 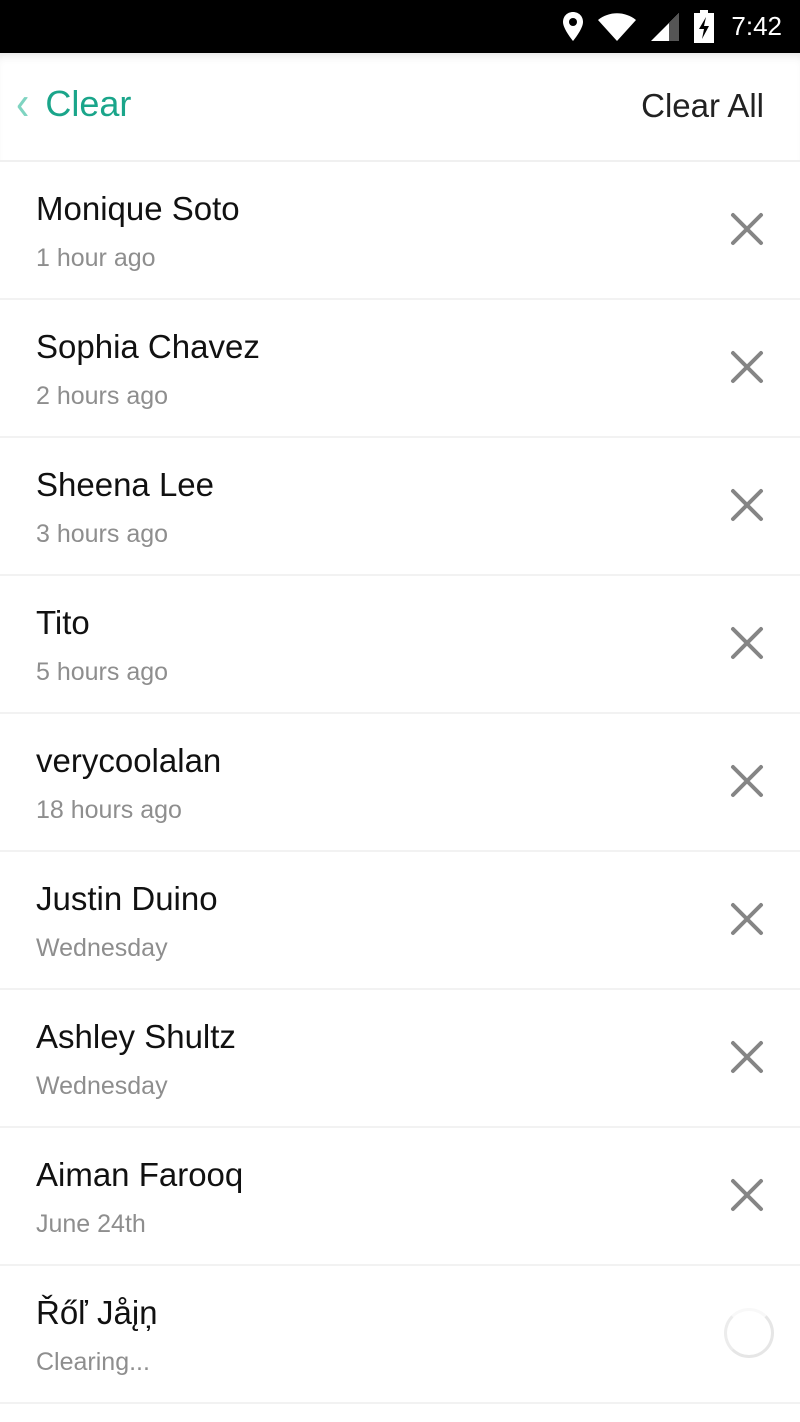 I want to click on list-item: Ashley Shultz Wednesday, so click(x=400, y=1059).